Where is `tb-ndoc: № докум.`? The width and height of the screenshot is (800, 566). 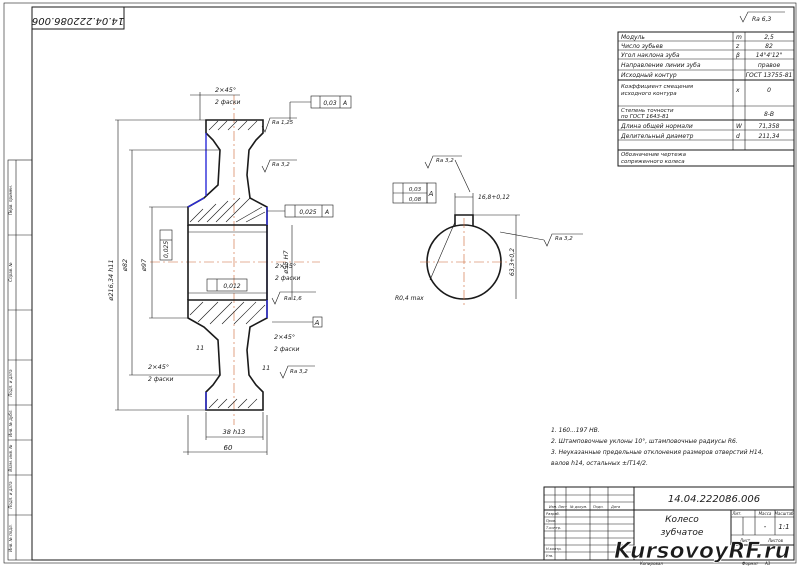
tb-ndoc: № докум. is located at coordinates (578, 507).